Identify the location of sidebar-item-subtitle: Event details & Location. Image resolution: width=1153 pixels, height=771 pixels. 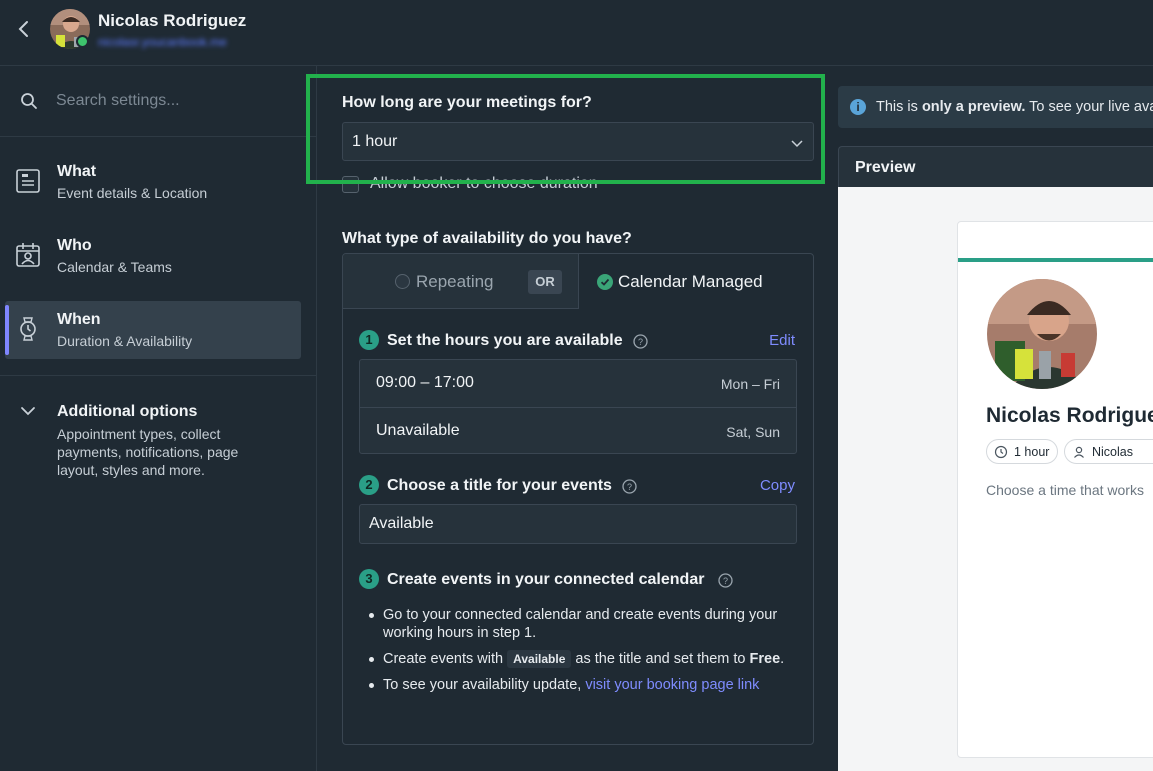
(132, 193).